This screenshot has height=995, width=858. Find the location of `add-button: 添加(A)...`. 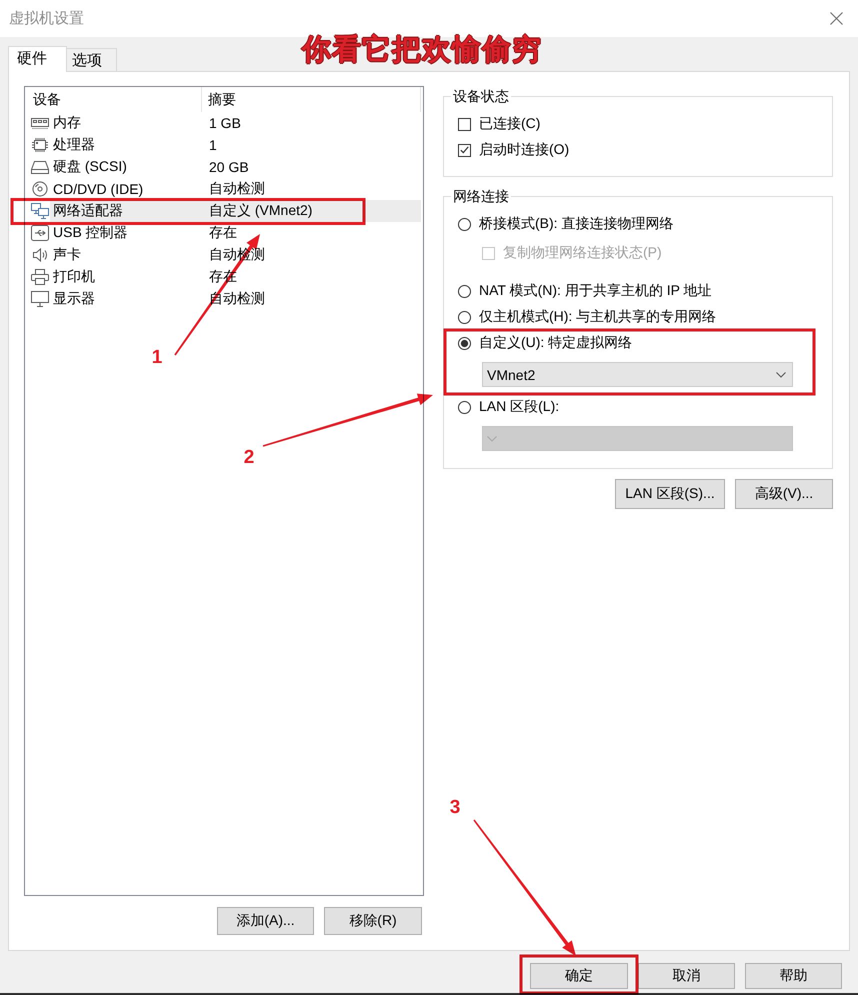

add-button: 添加(A)... is located at coordinates (265, 921).